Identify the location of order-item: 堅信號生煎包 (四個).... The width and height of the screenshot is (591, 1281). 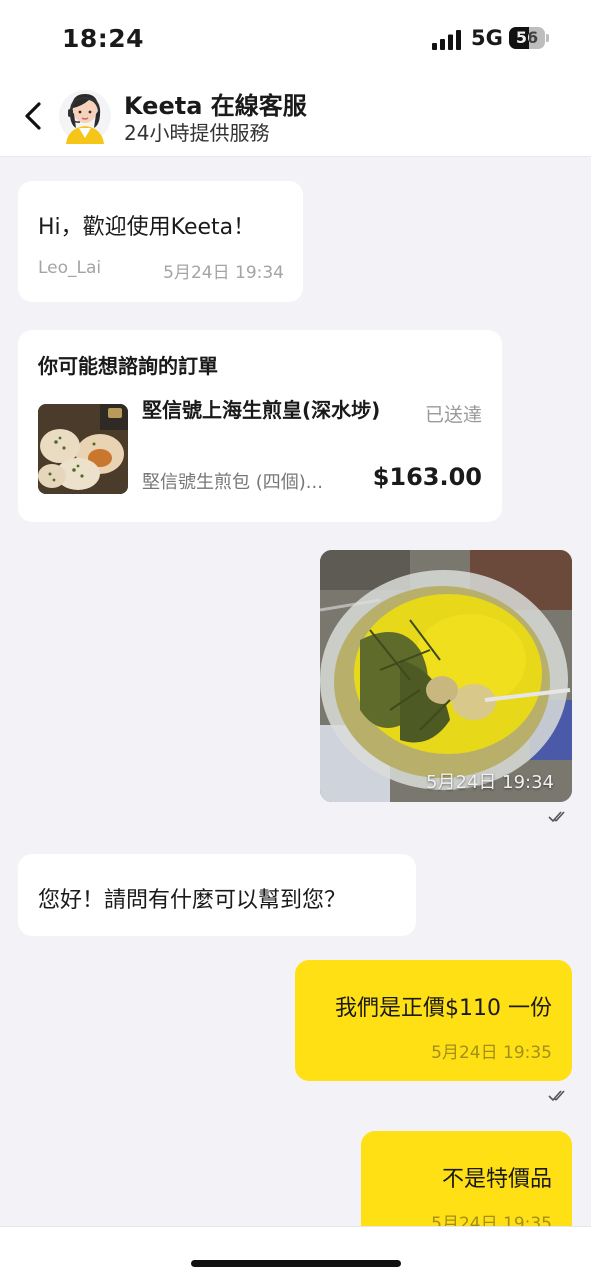
(232, 482).